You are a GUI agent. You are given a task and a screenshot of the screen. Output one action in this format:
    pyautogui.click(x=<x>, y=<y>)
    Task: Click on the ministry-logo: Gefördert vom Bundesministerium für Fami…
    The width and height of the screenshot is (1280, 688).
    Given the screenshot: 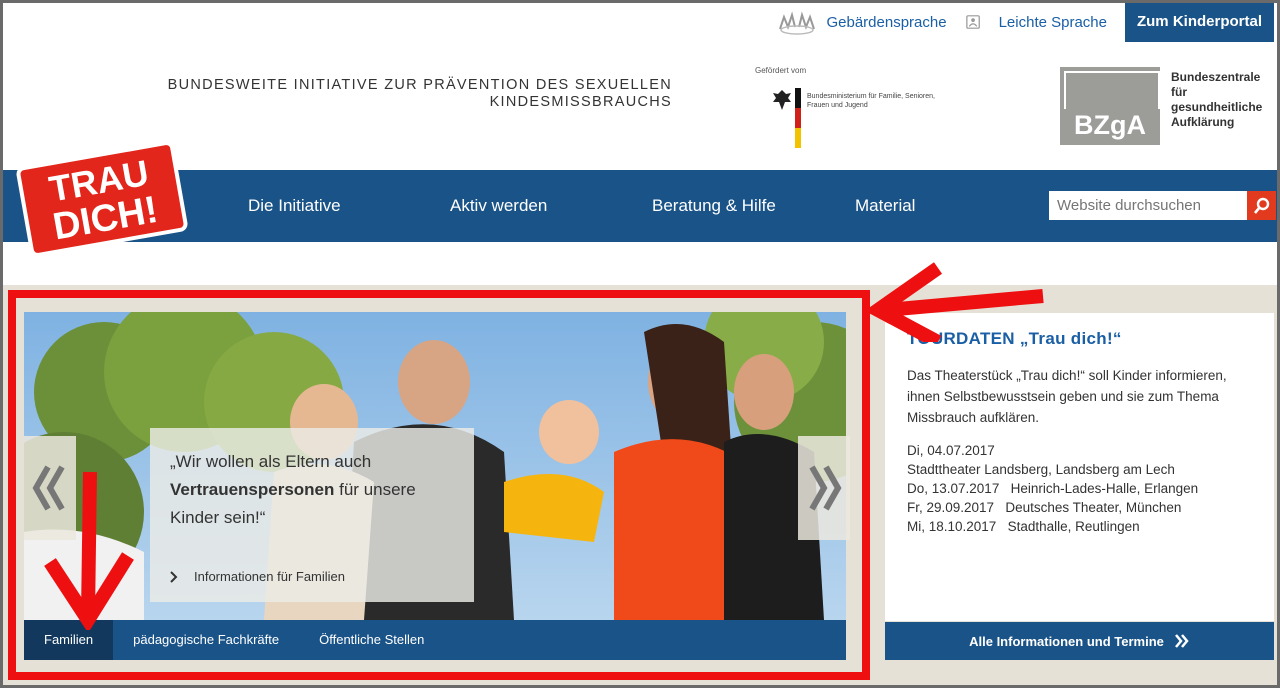 What is the action you would take?
    pyautogui.click(x=845, y=111)
    